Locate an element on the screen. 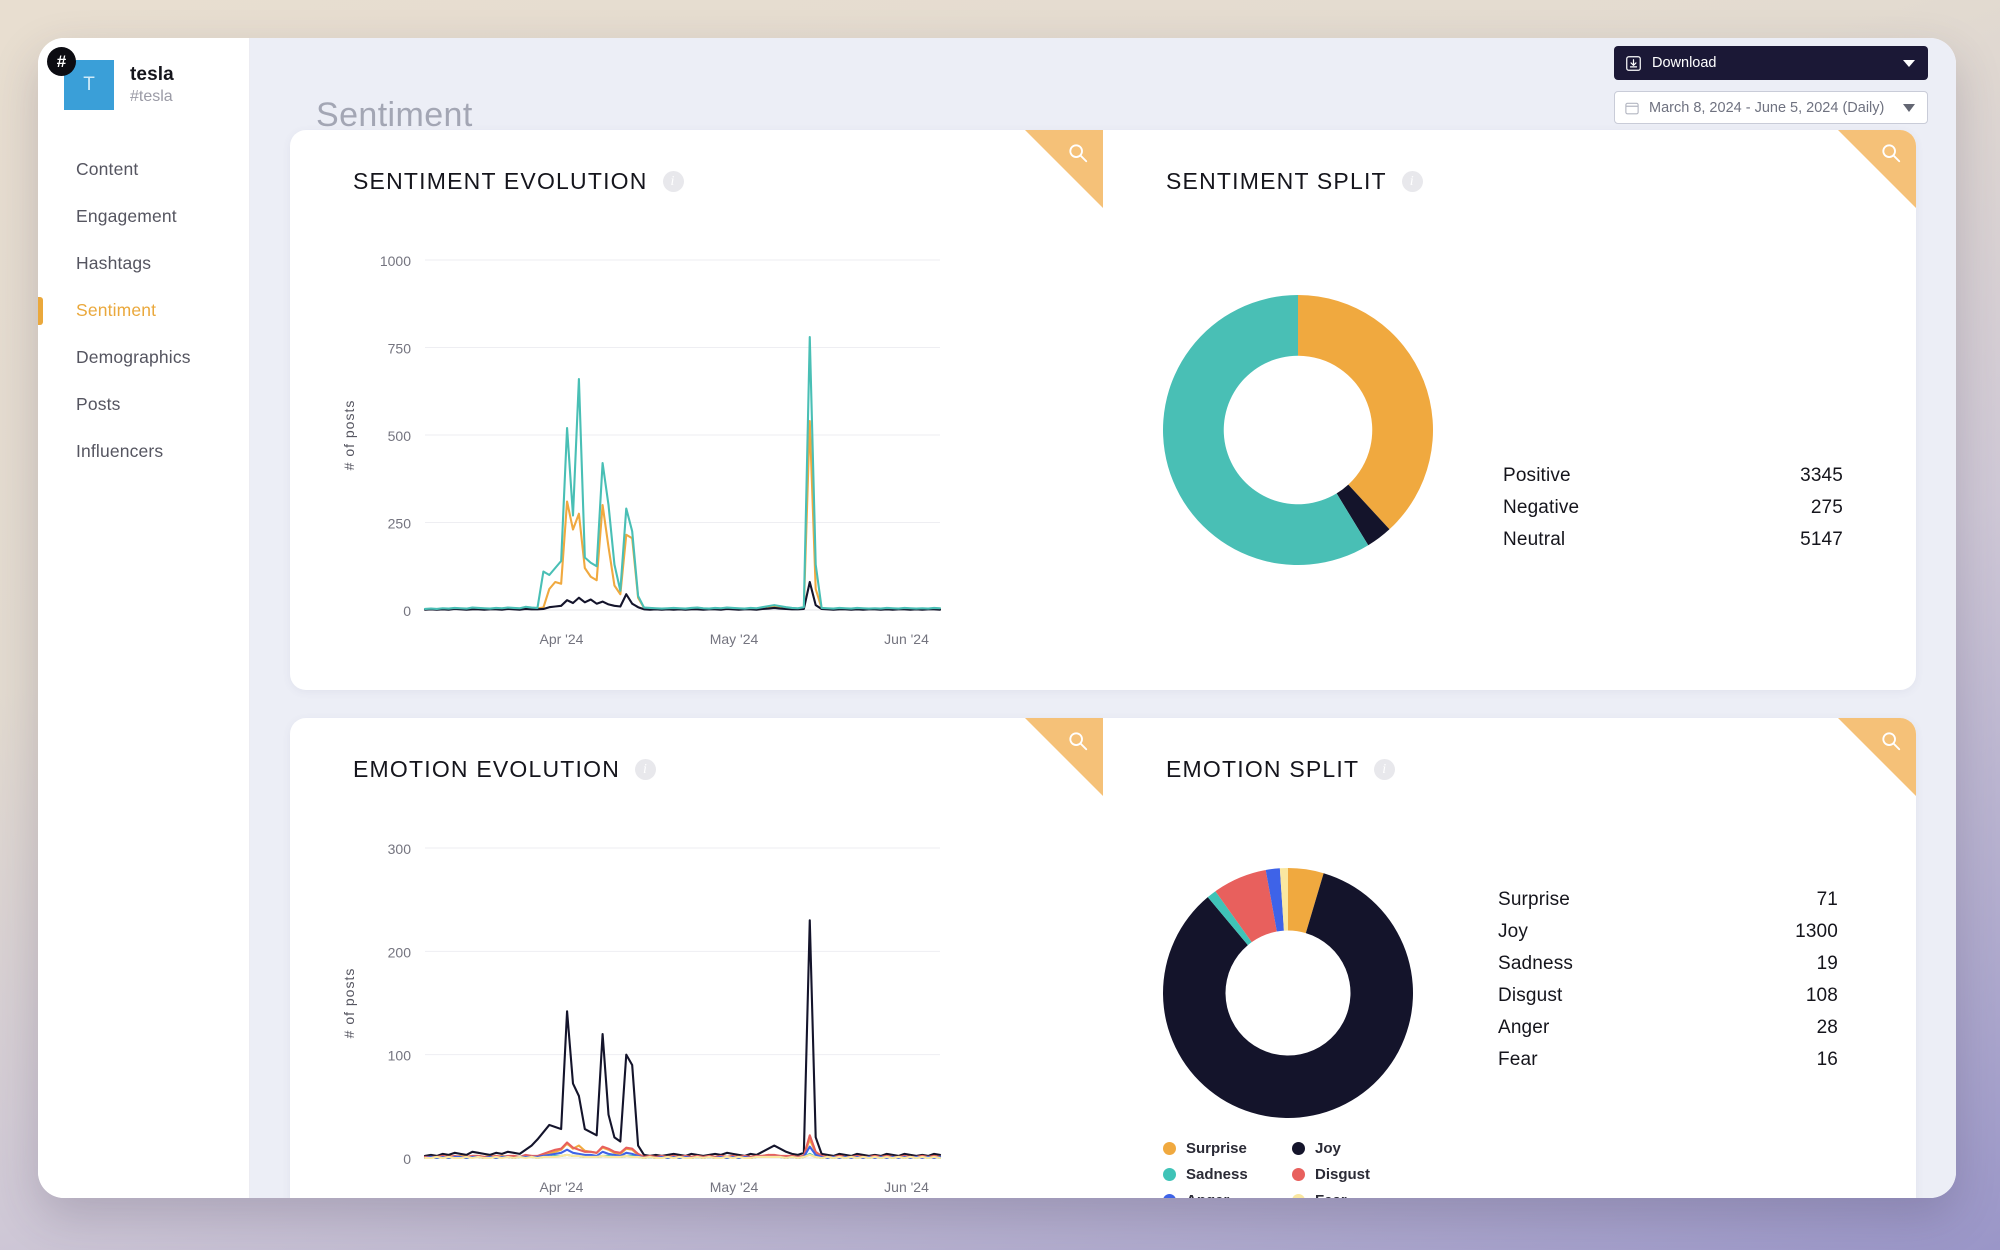  date-range-picker: March 8, 2024 - June 5, 2024 (Daily) is located at coordinates (1771, 107).